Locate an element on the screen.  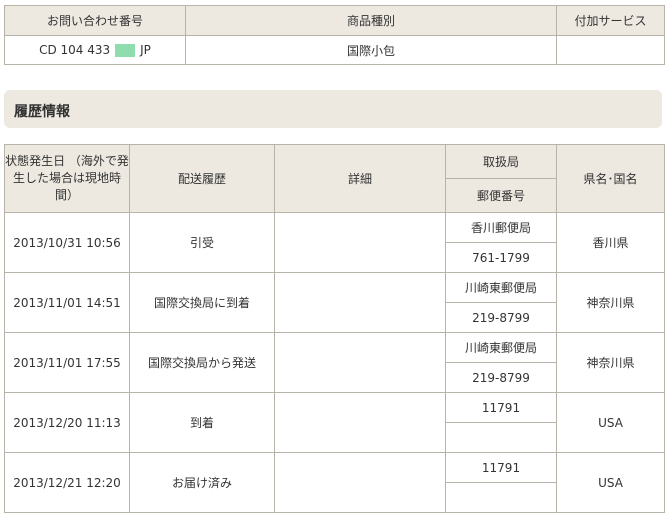
header-postal-code: 郵便番号 is located at coordinates (501, 195).